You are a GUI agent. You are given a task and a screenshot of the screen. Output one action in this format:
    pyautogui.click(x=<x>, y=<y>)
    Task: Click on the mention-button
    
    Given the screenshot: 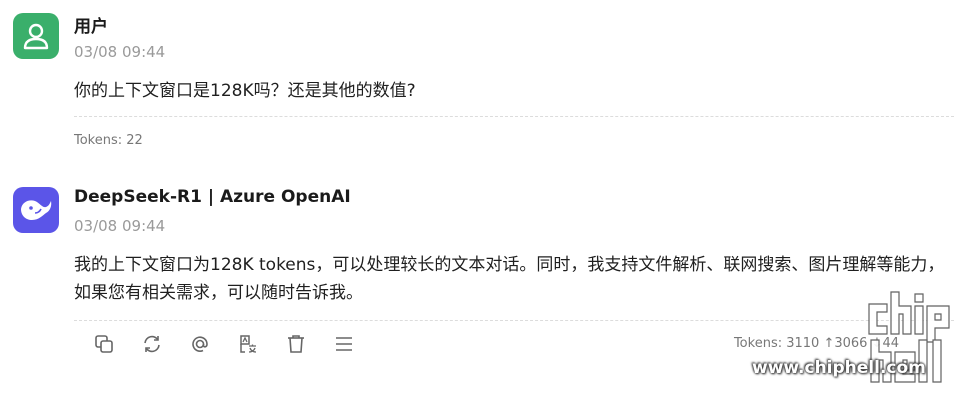 What is the action you would take?
    pyautogui.click(x=200, y=344)
    